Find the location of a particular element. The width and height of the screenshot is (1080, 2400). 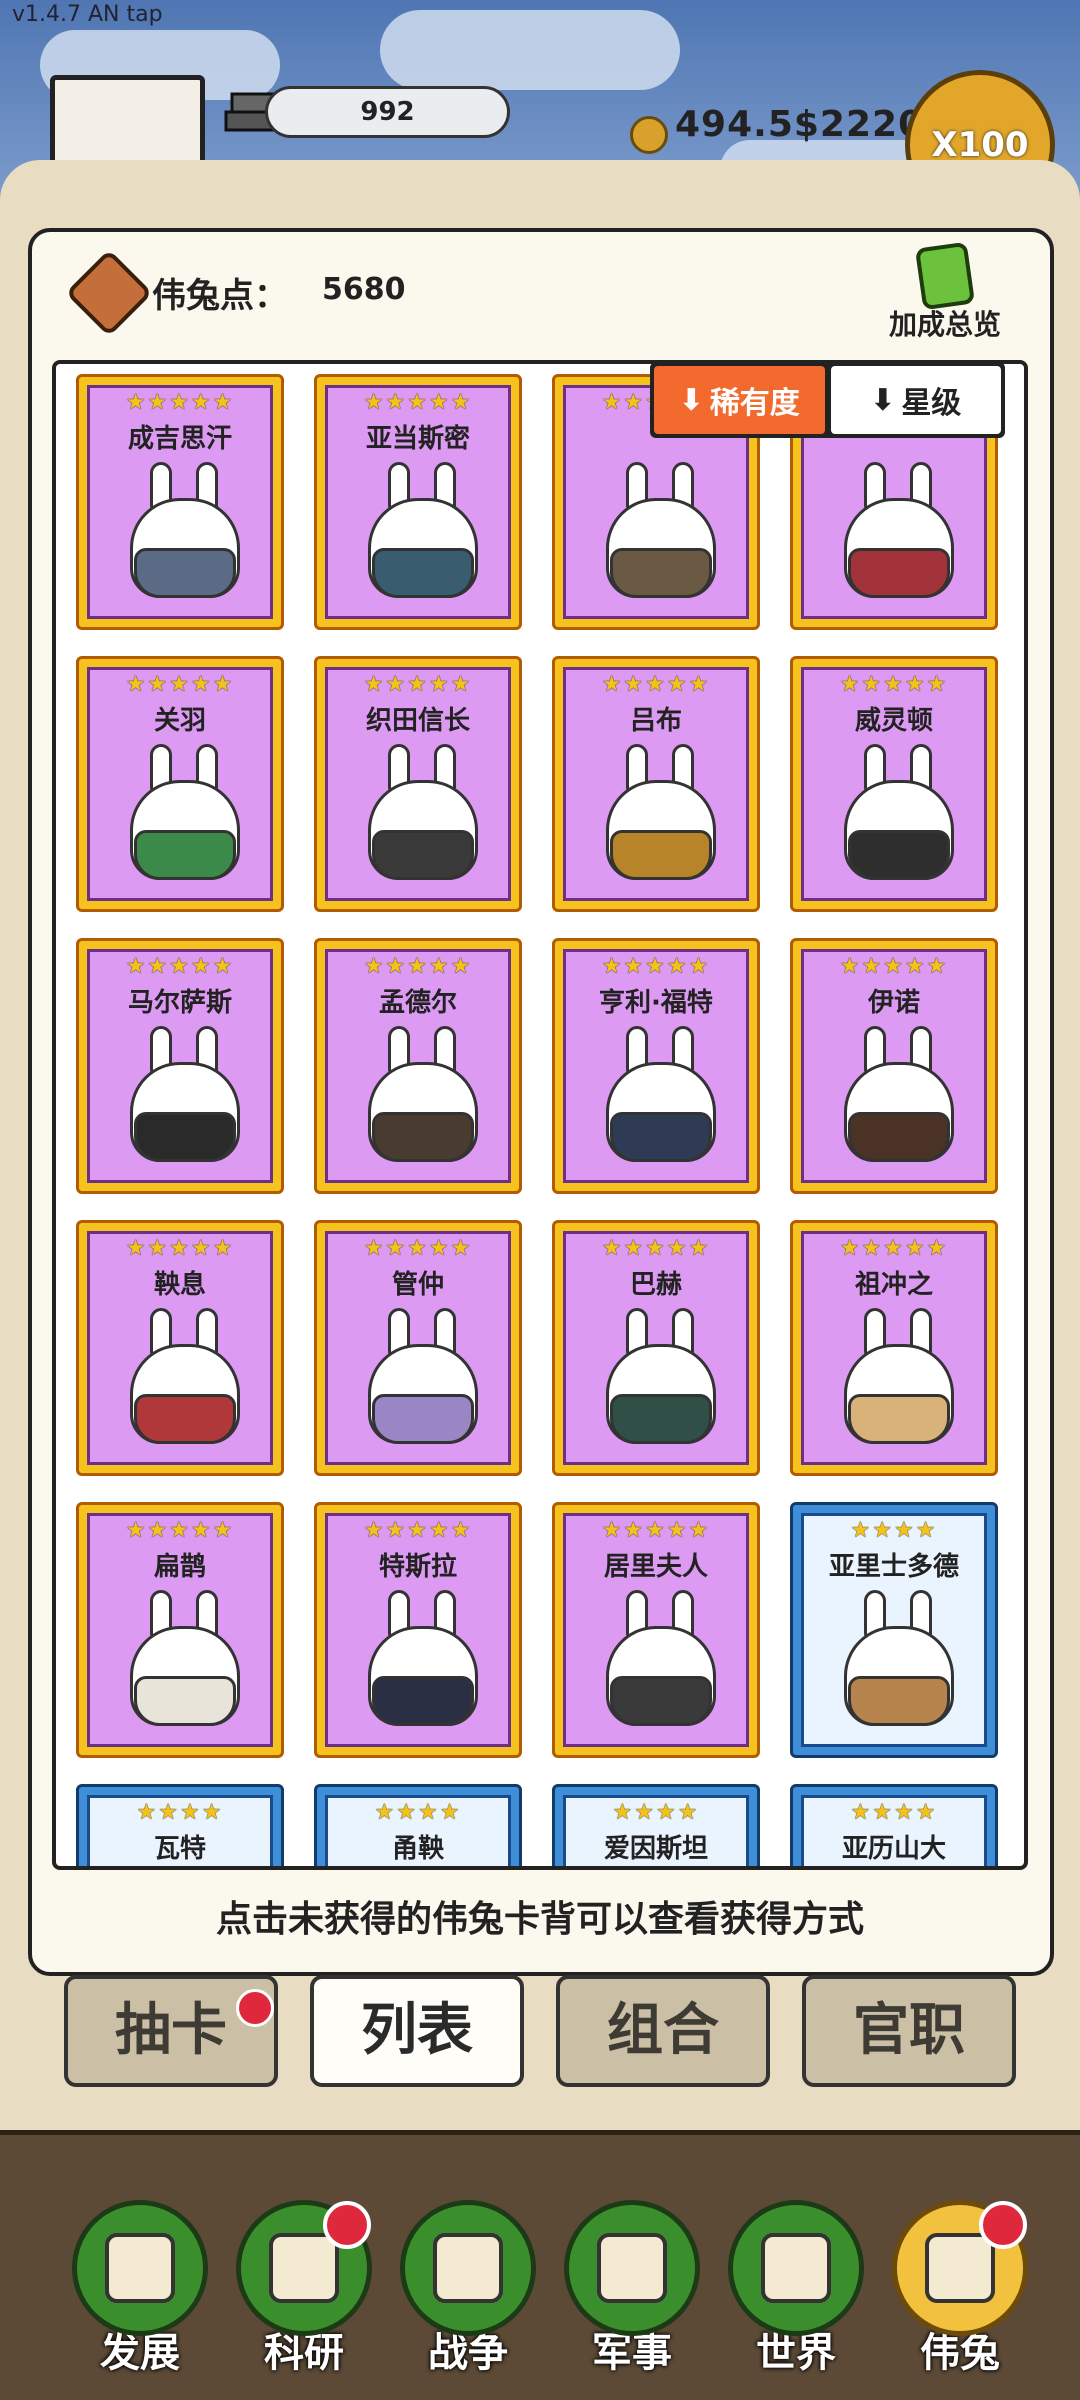

card-art: ★★★★★ 亨利·福特 is located at coordinates (656, 1066).